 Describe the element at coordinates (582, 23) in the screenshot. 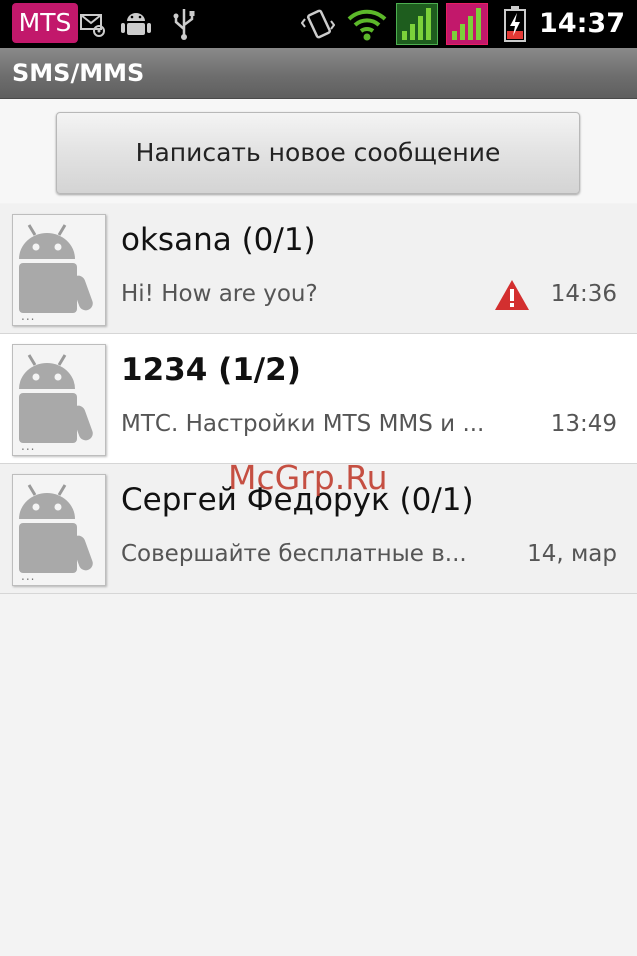

I see `clock: 14:37` at that location.